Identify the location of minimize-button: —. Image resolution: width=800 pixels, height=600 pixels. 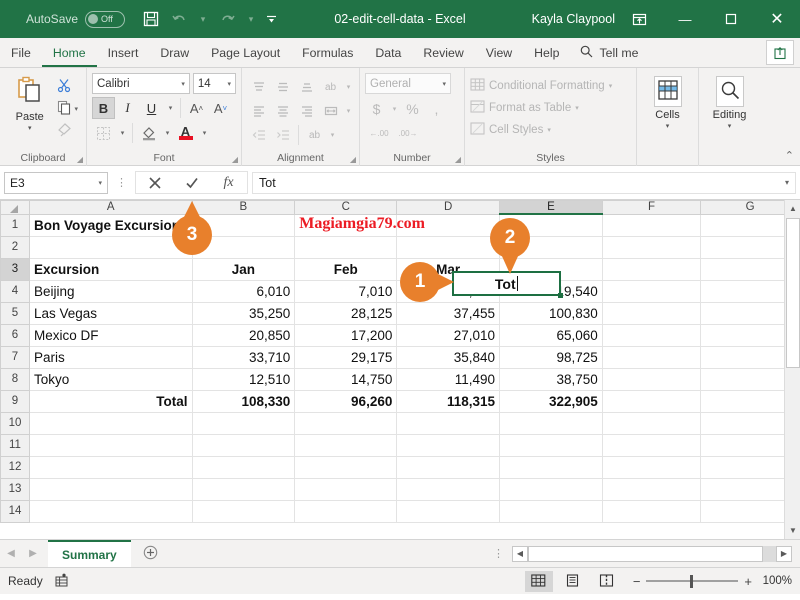
(685, 19).